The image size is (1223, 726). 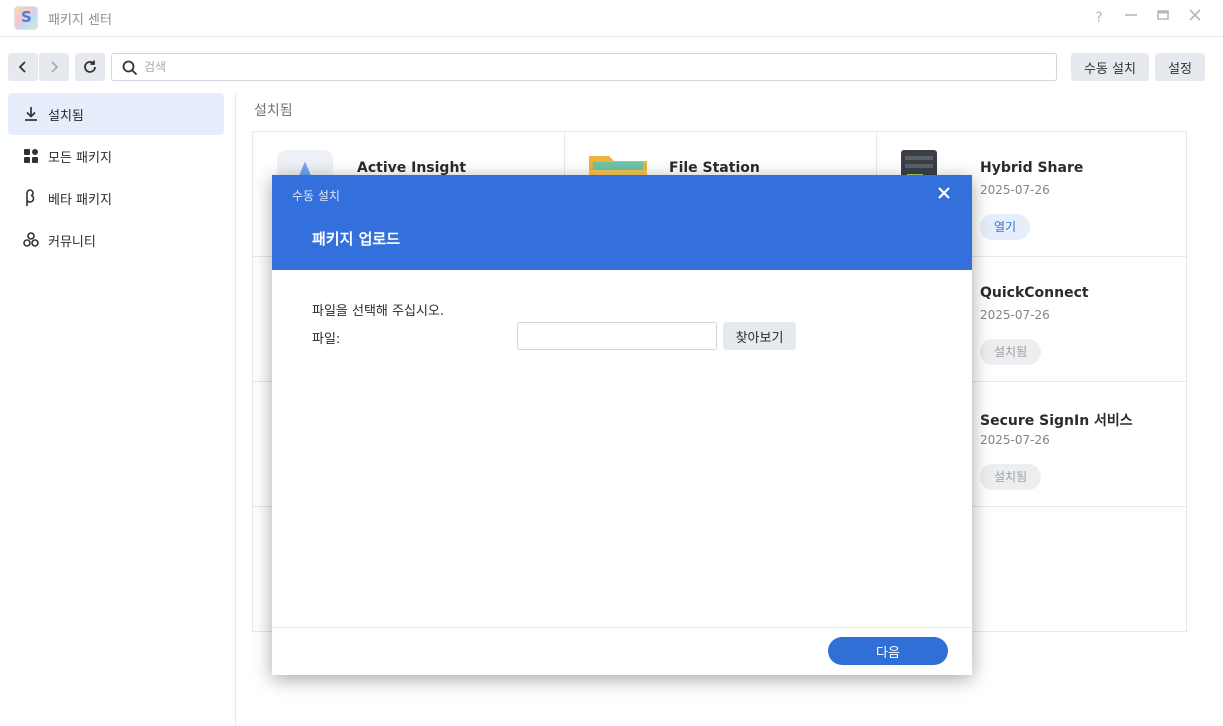 What do you see at coordinates (316, 196) in the screenshot?
I see `dialog-caption: 수동 설치` at bounding box center [316, 196].